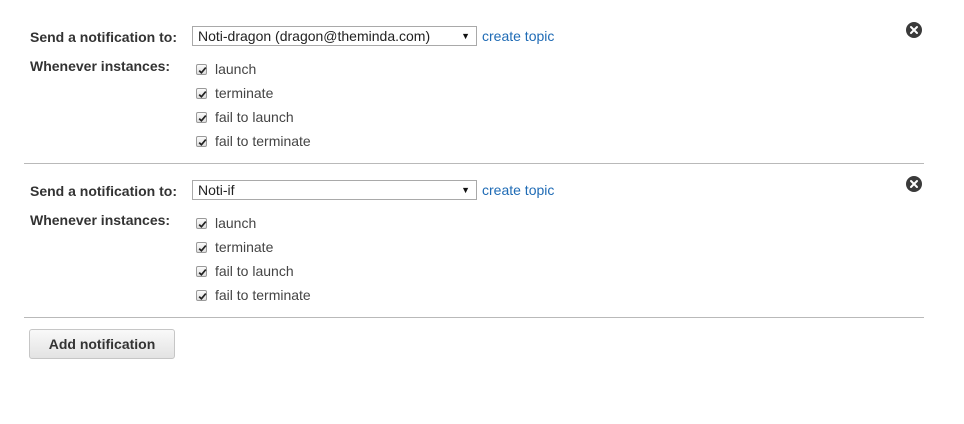 This screenshot has height=424, width=964. What do you see at coordinates (334, 190) in the screenshot?
I see `topic-select: Noti-if ▼` at bounding box center [334, 190].